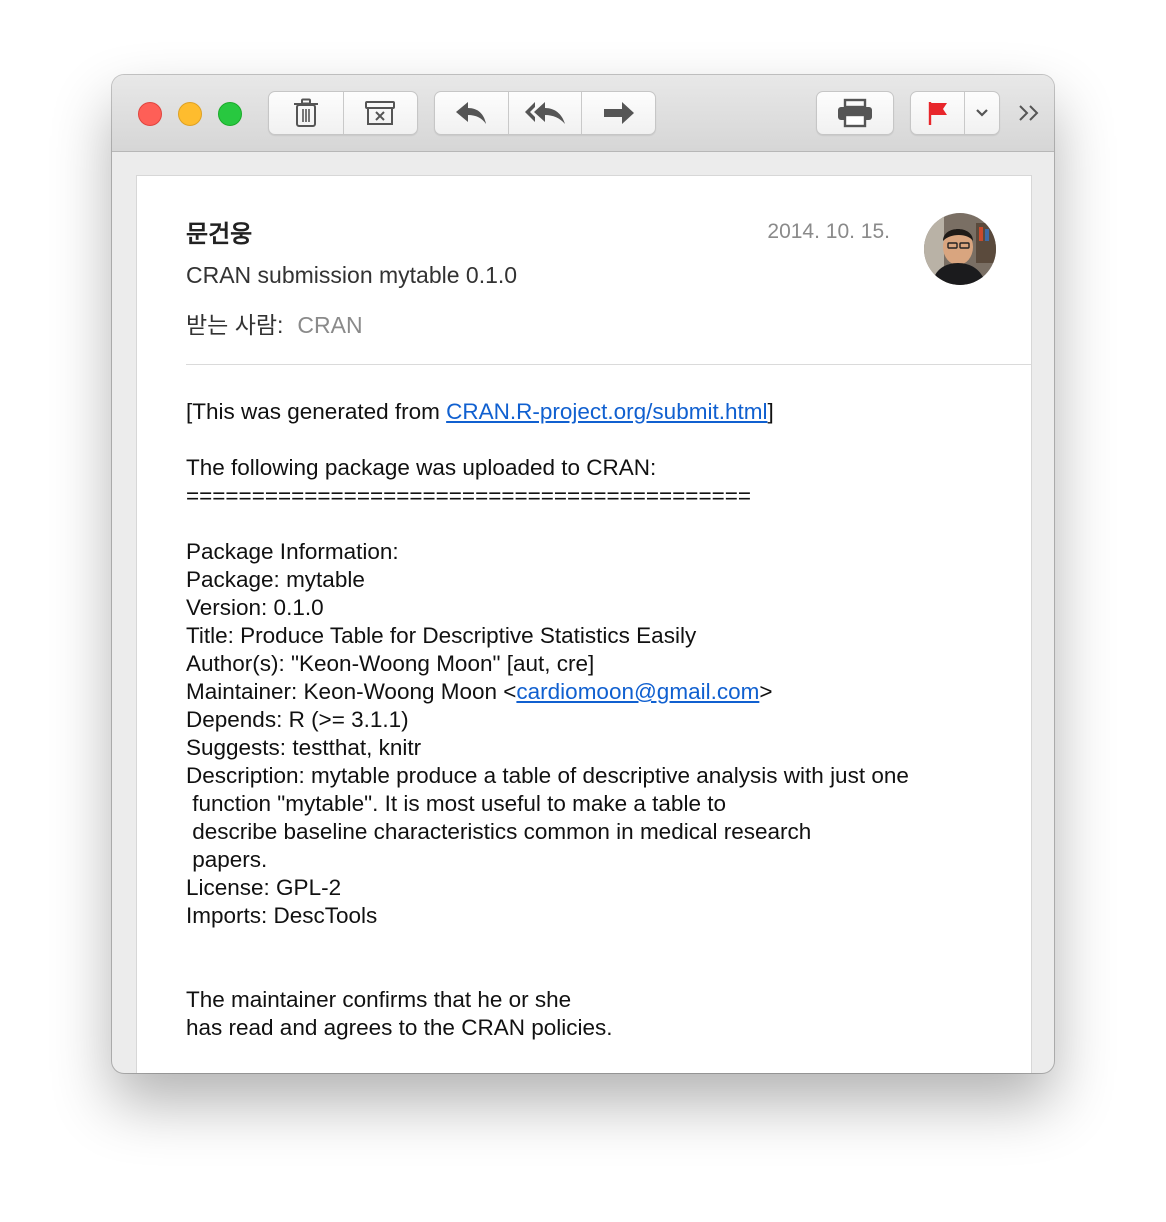 The width and height of the screenshot is (1166, 1222). I want to click on flag-menu-button, so click(982, 113).